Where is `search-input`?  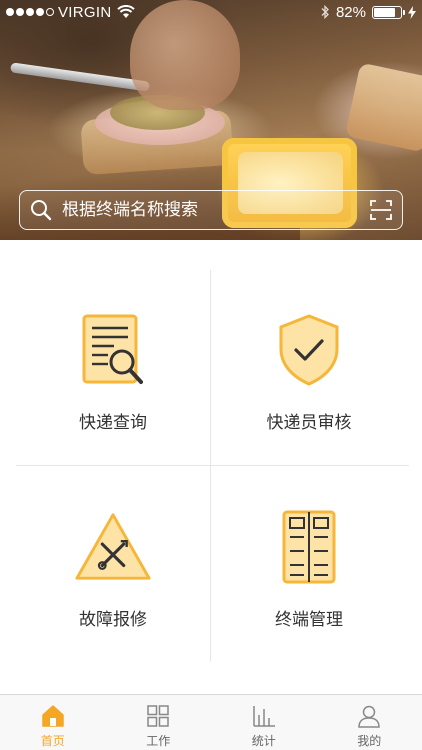
search-input is located at coordinates (216, 210).